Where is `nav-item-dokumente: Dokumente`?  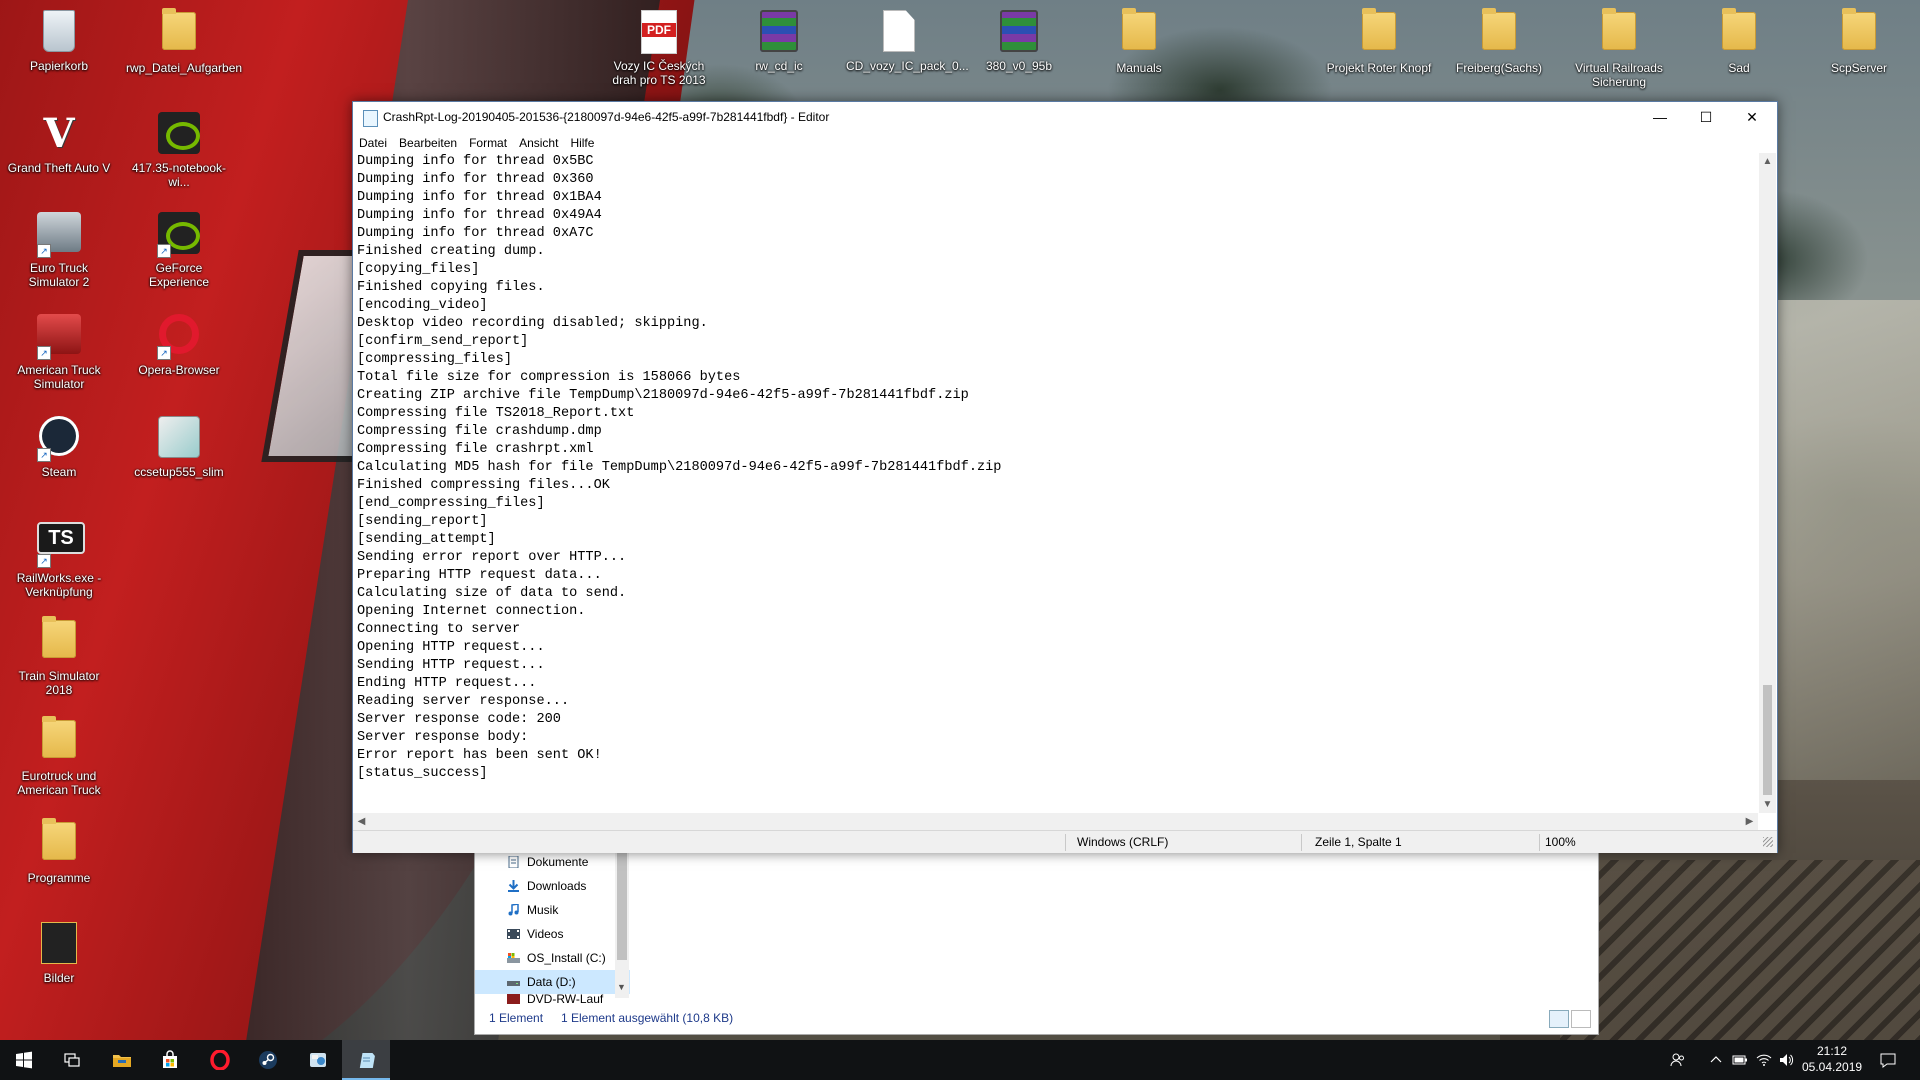
nav-item-dokumente: Dokumente is located at coordinates (552, 862).